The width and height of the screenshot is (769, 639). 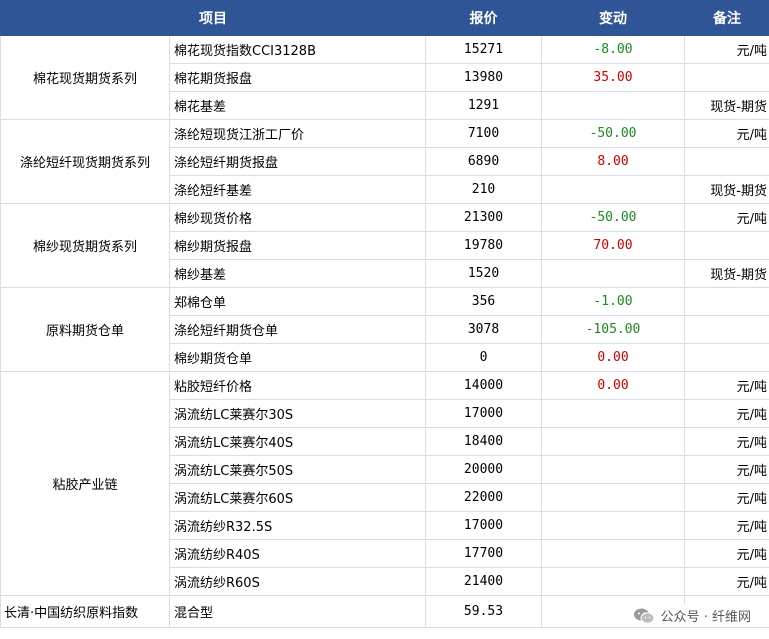 I want to click on table-header: 项目 报价 变动 备注, so click(x=384, y=18).